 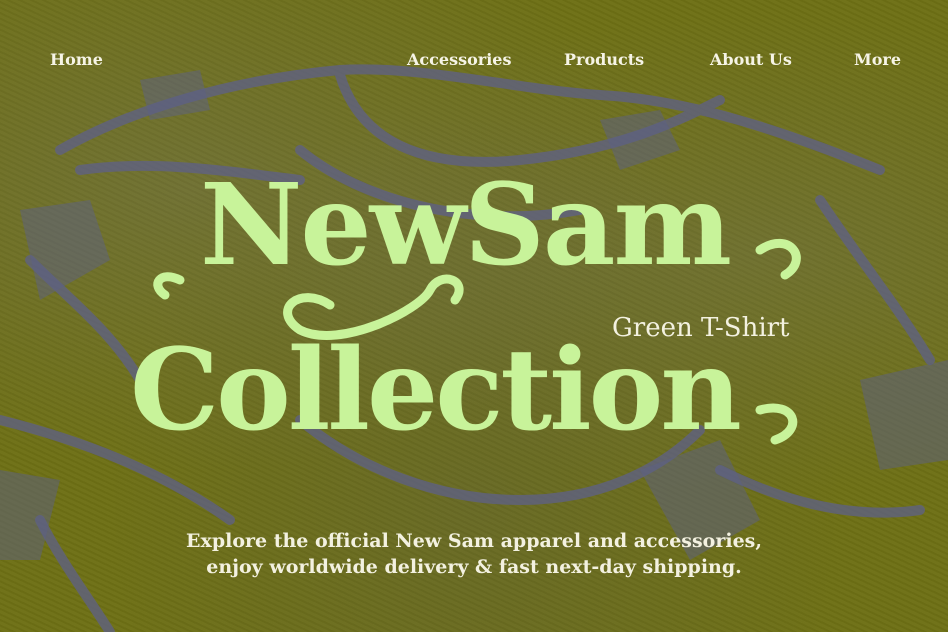 What do you see at coordinates (76, 59) in the screenshot?
I see `nav-link-home: Home` at bounding box center [76, 59].